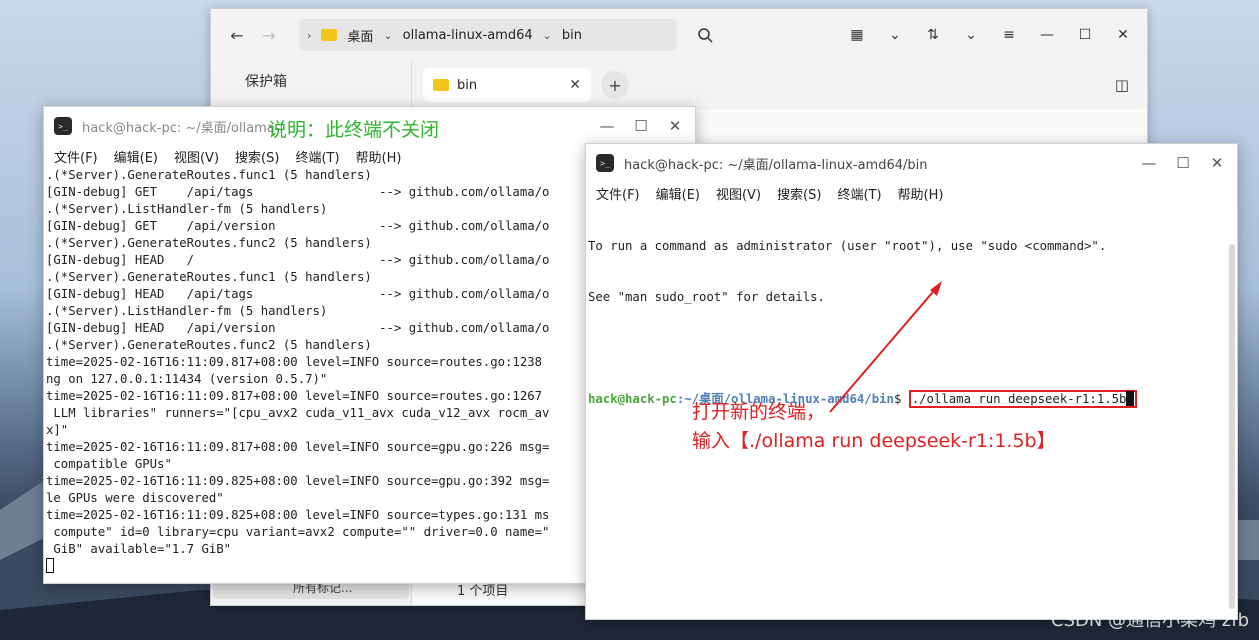 This screenshot has width=1259, height=640. Describe the element at coordinates (885, 347) in the screenshot. I see `annotation-arrow` at that location.